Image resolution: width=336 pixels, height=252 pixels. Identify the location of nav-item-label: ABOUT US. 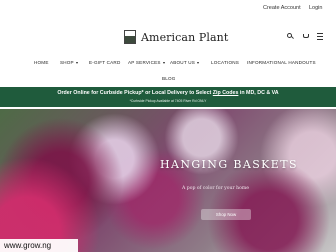
(182, 62).